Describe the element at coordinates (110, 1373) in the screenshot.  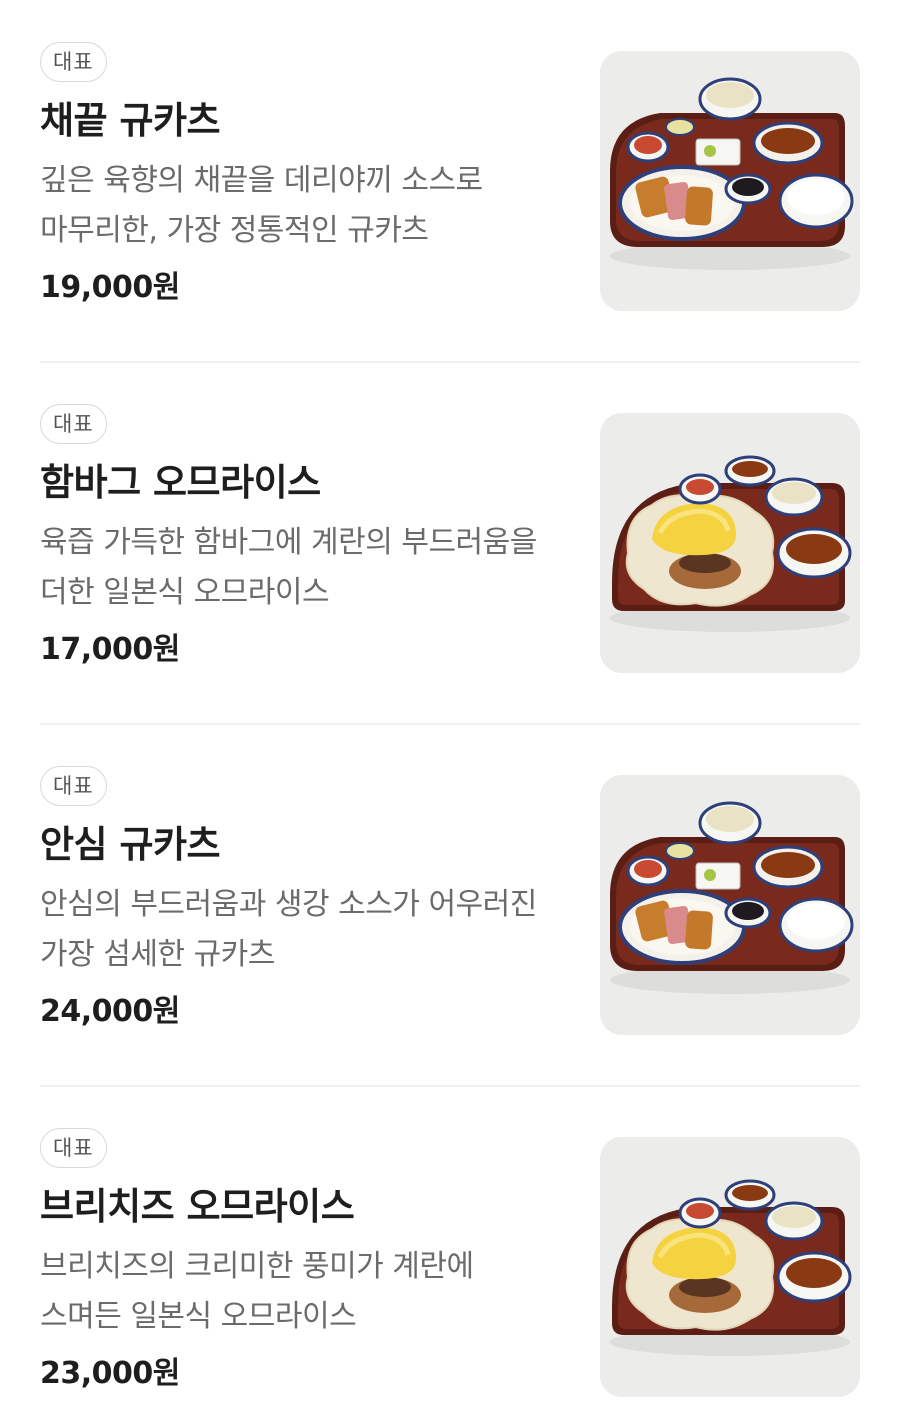
I see `menu-item-price: 23,000원` at that location.